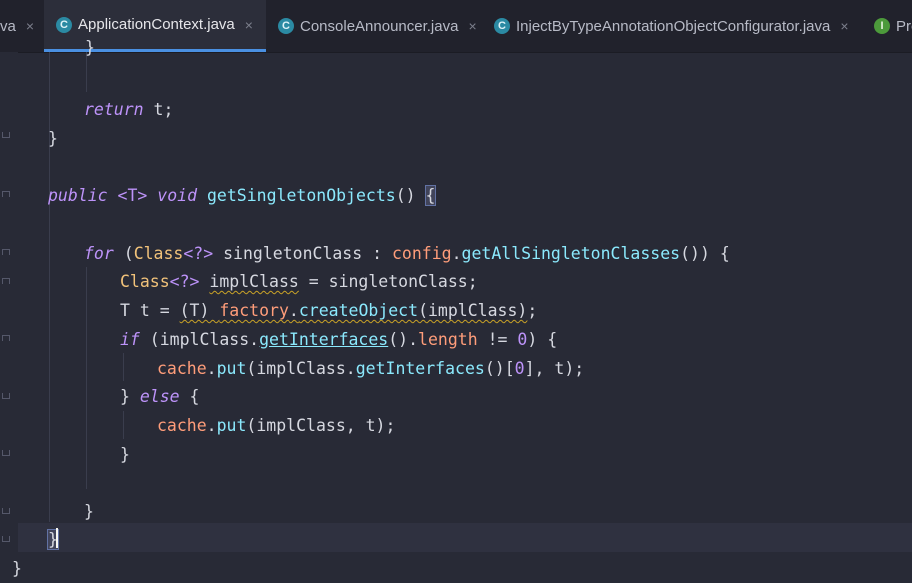 The image size is (912, 583). What do you see at coordinates (177, 195) in the screenshot?
I see `keyword: void` at bounding box center [177, 195].